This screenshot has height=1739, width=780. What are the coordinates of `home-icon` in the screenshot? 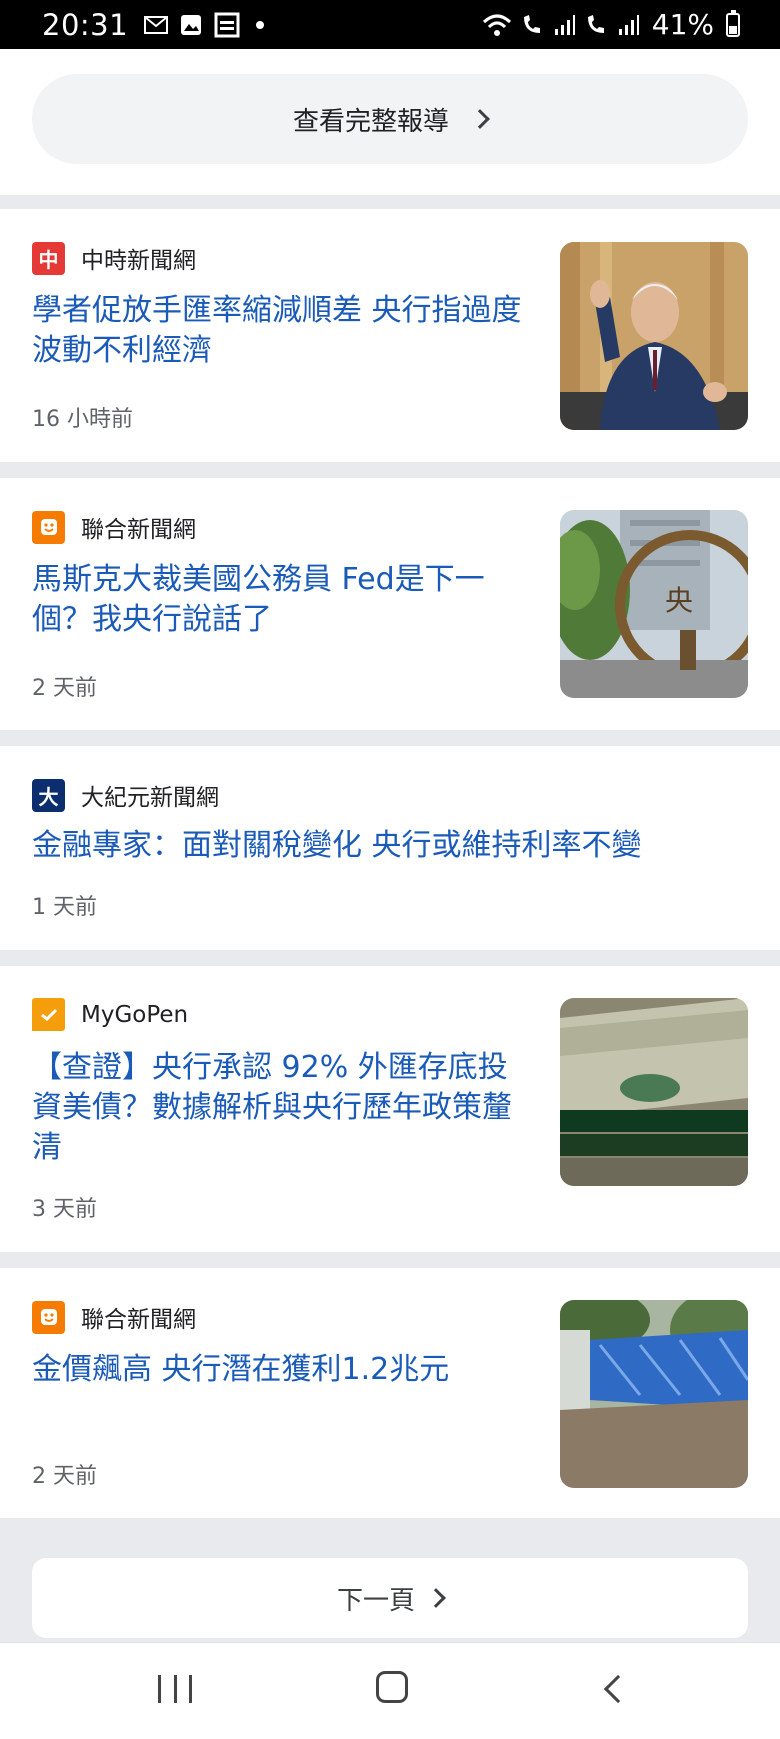 It's located at (392, 1687).